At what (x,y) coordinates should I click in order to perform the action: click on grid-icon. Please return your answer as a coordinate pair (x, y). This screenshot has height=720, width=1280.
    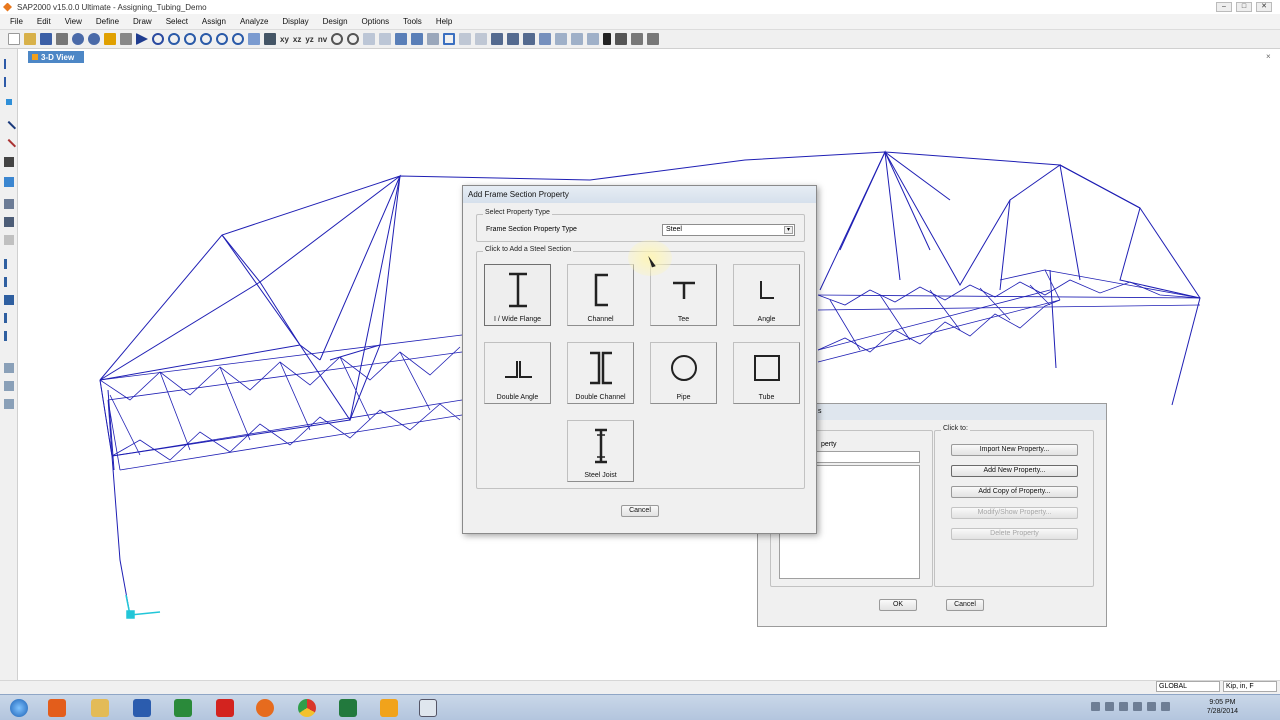
    Looking at the image, I should click on (621, 39).